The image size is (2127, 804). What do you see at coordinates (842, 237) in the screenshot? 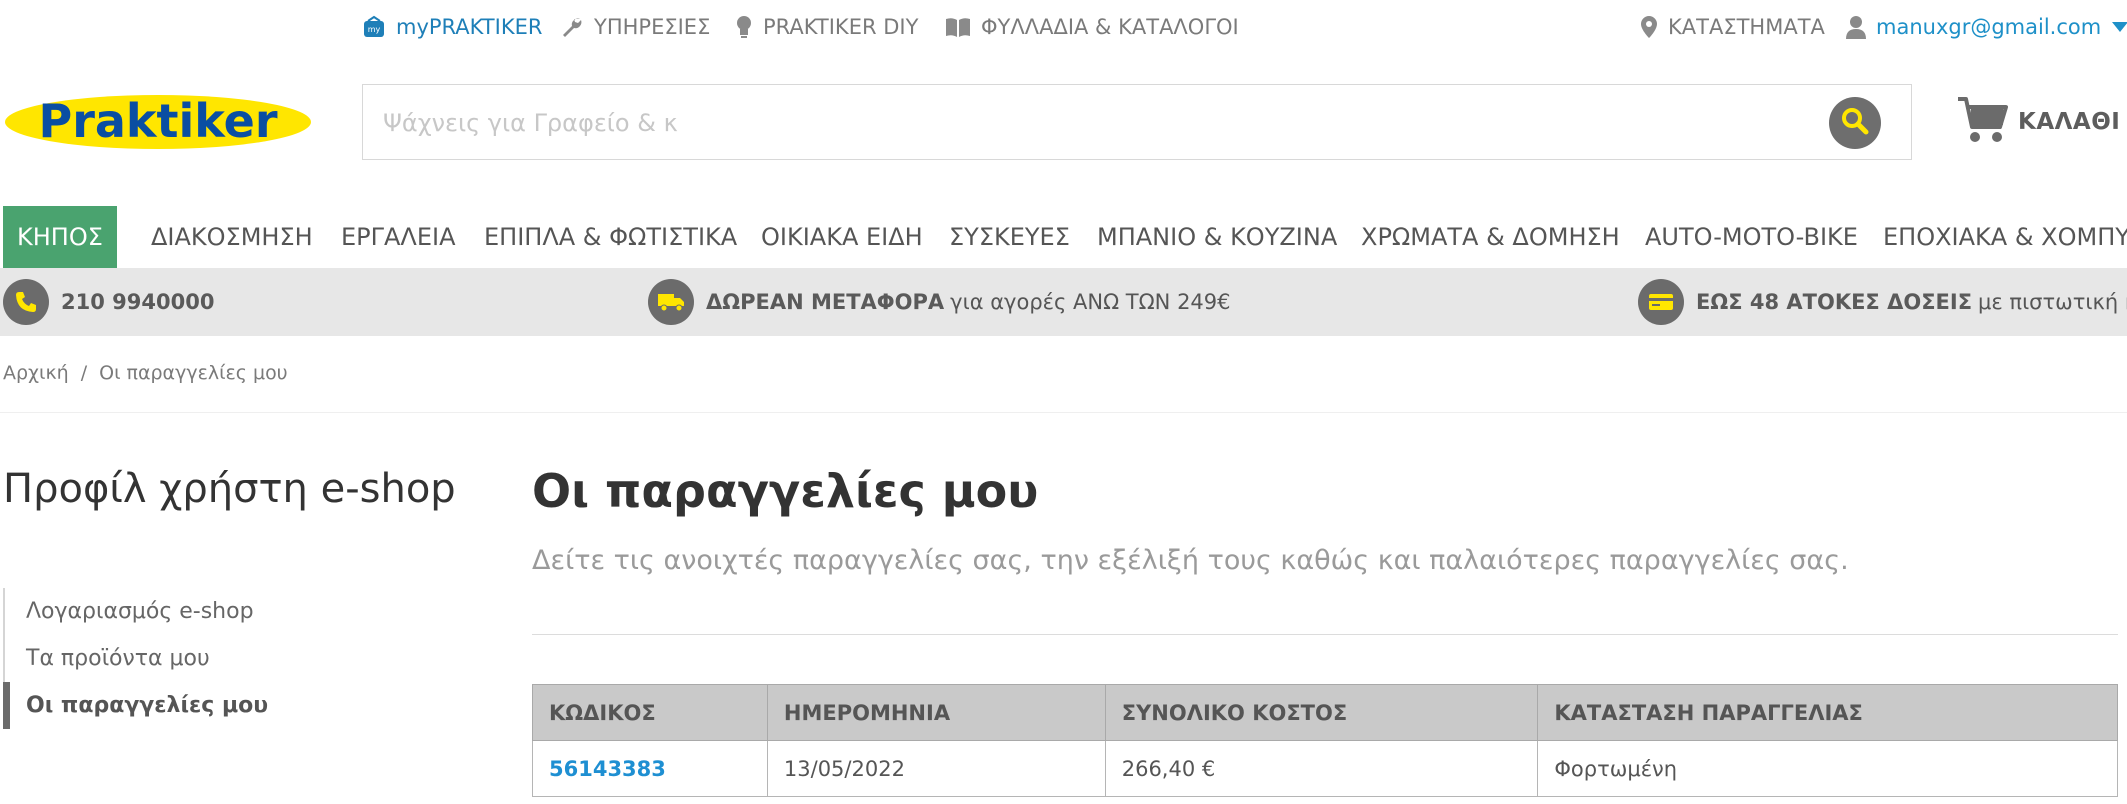
I see `nav-item-household: ΟΙΚΙΑΚΑ ΕΙΔΗ` at bounding box center [842, 237].